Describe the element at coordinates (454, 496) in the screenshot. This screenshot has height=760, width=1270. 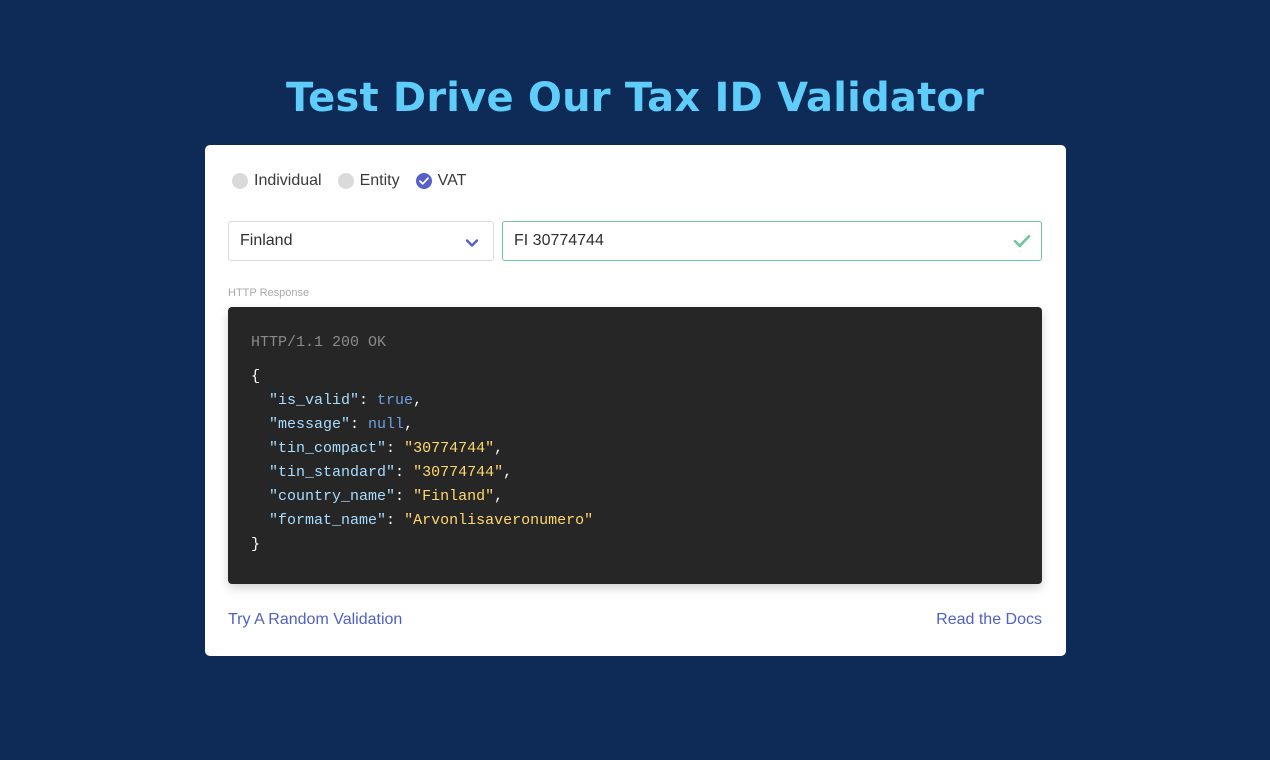
I see `json-value: "Finland"` at that location.